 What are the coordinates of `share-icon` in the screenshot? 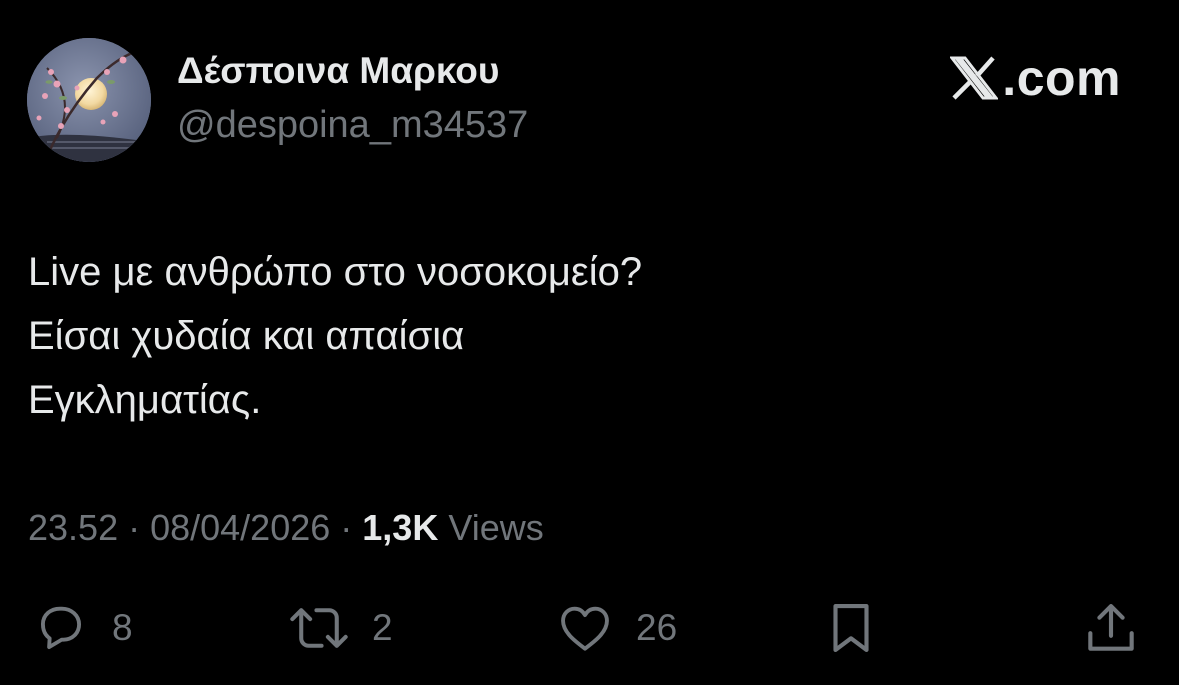 It's located at (1111, 627).